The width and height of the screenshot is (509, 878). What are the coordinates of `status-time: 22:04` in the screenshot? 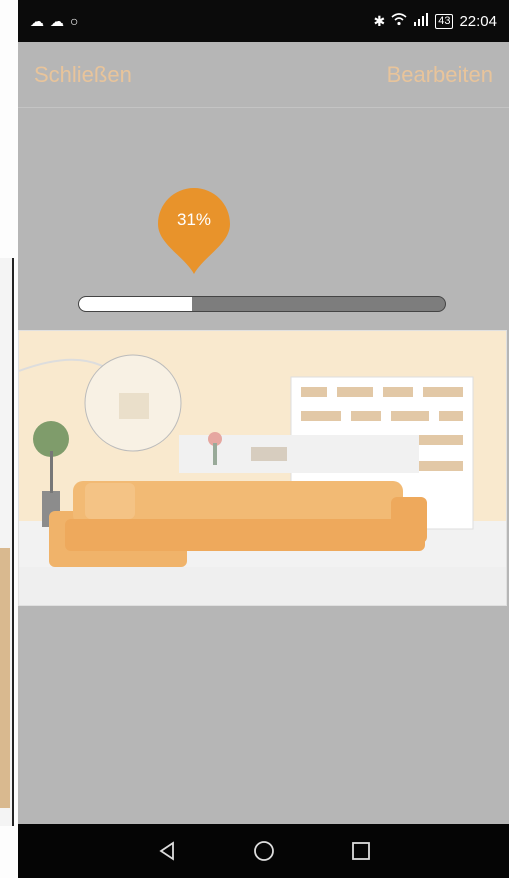 It's located at (478, 21).